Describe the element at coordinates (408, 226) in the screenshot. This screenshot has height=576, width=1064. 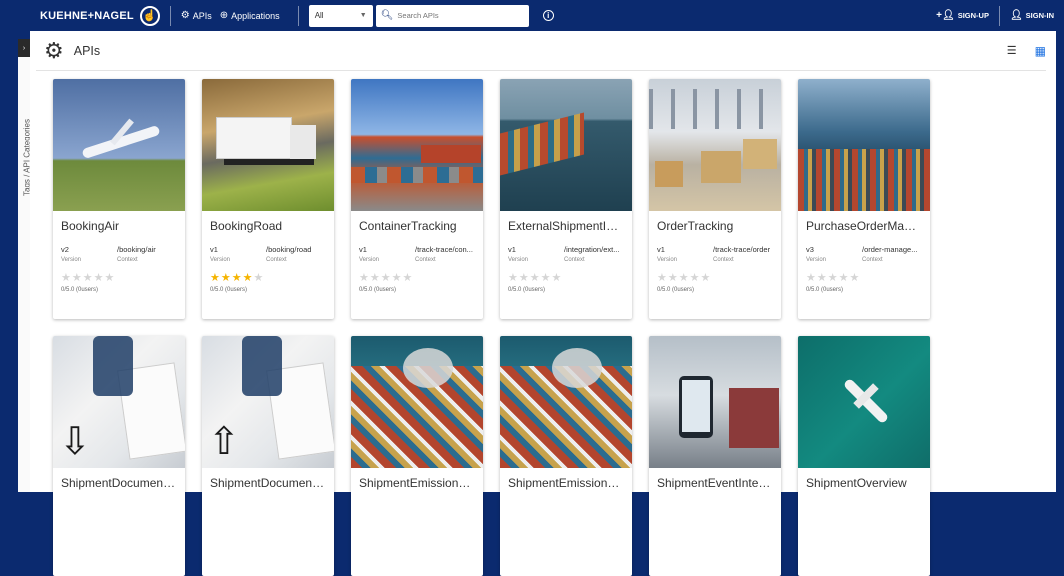
I see `api-name: ContainerTracking` at that location.